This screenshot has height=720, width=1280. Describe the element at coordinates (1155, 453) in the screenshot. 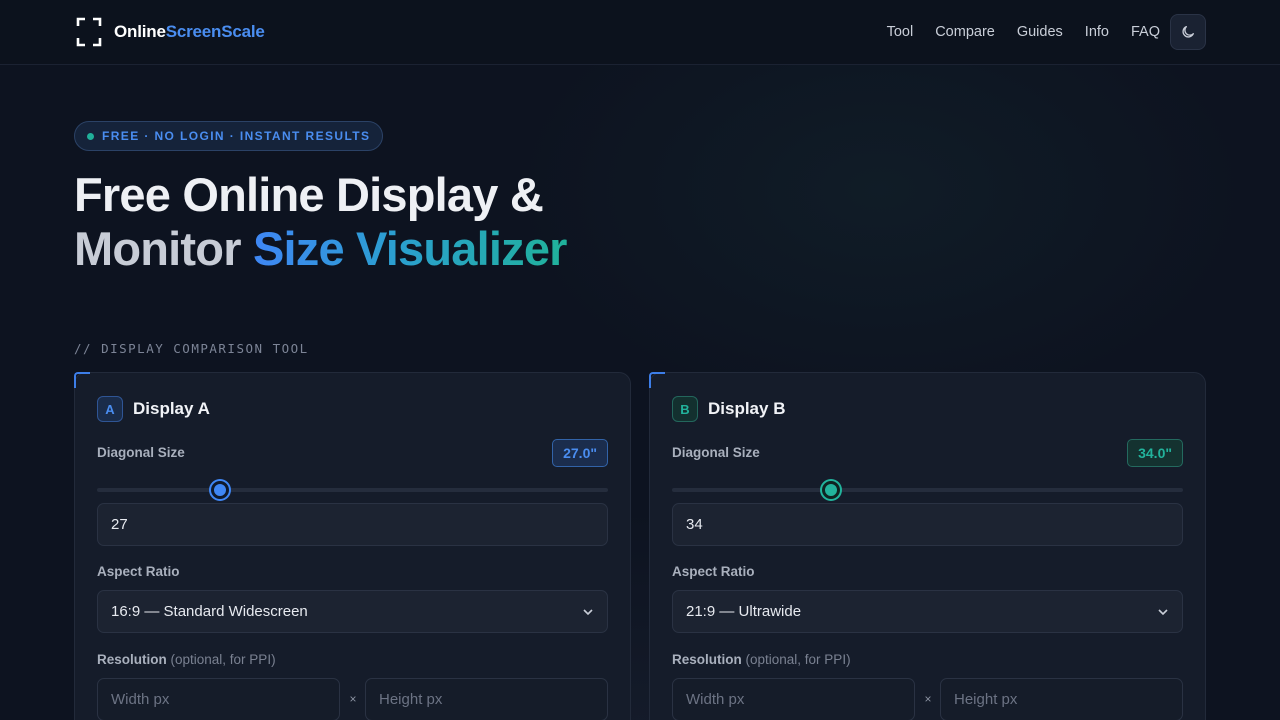

I see `diagonal-size-chip: 34.0"` at that location.